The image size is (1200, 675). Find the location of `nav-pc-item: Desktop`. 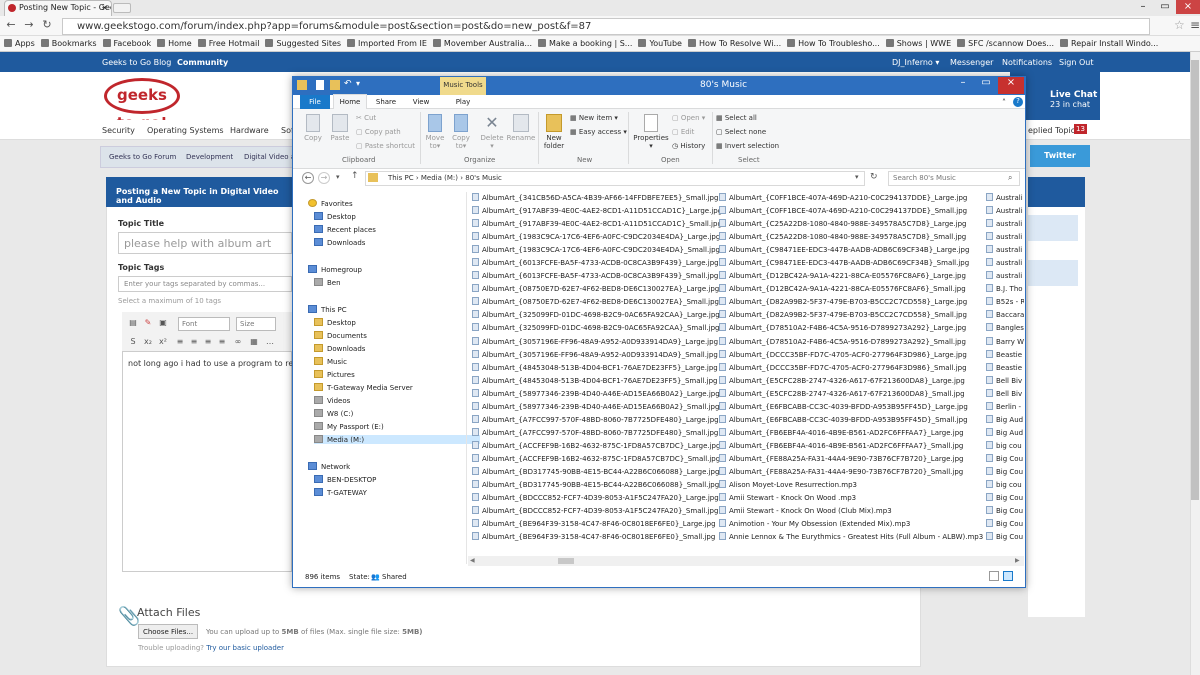

nav-pc-item: Desktop is located at coordinates (335, 322).